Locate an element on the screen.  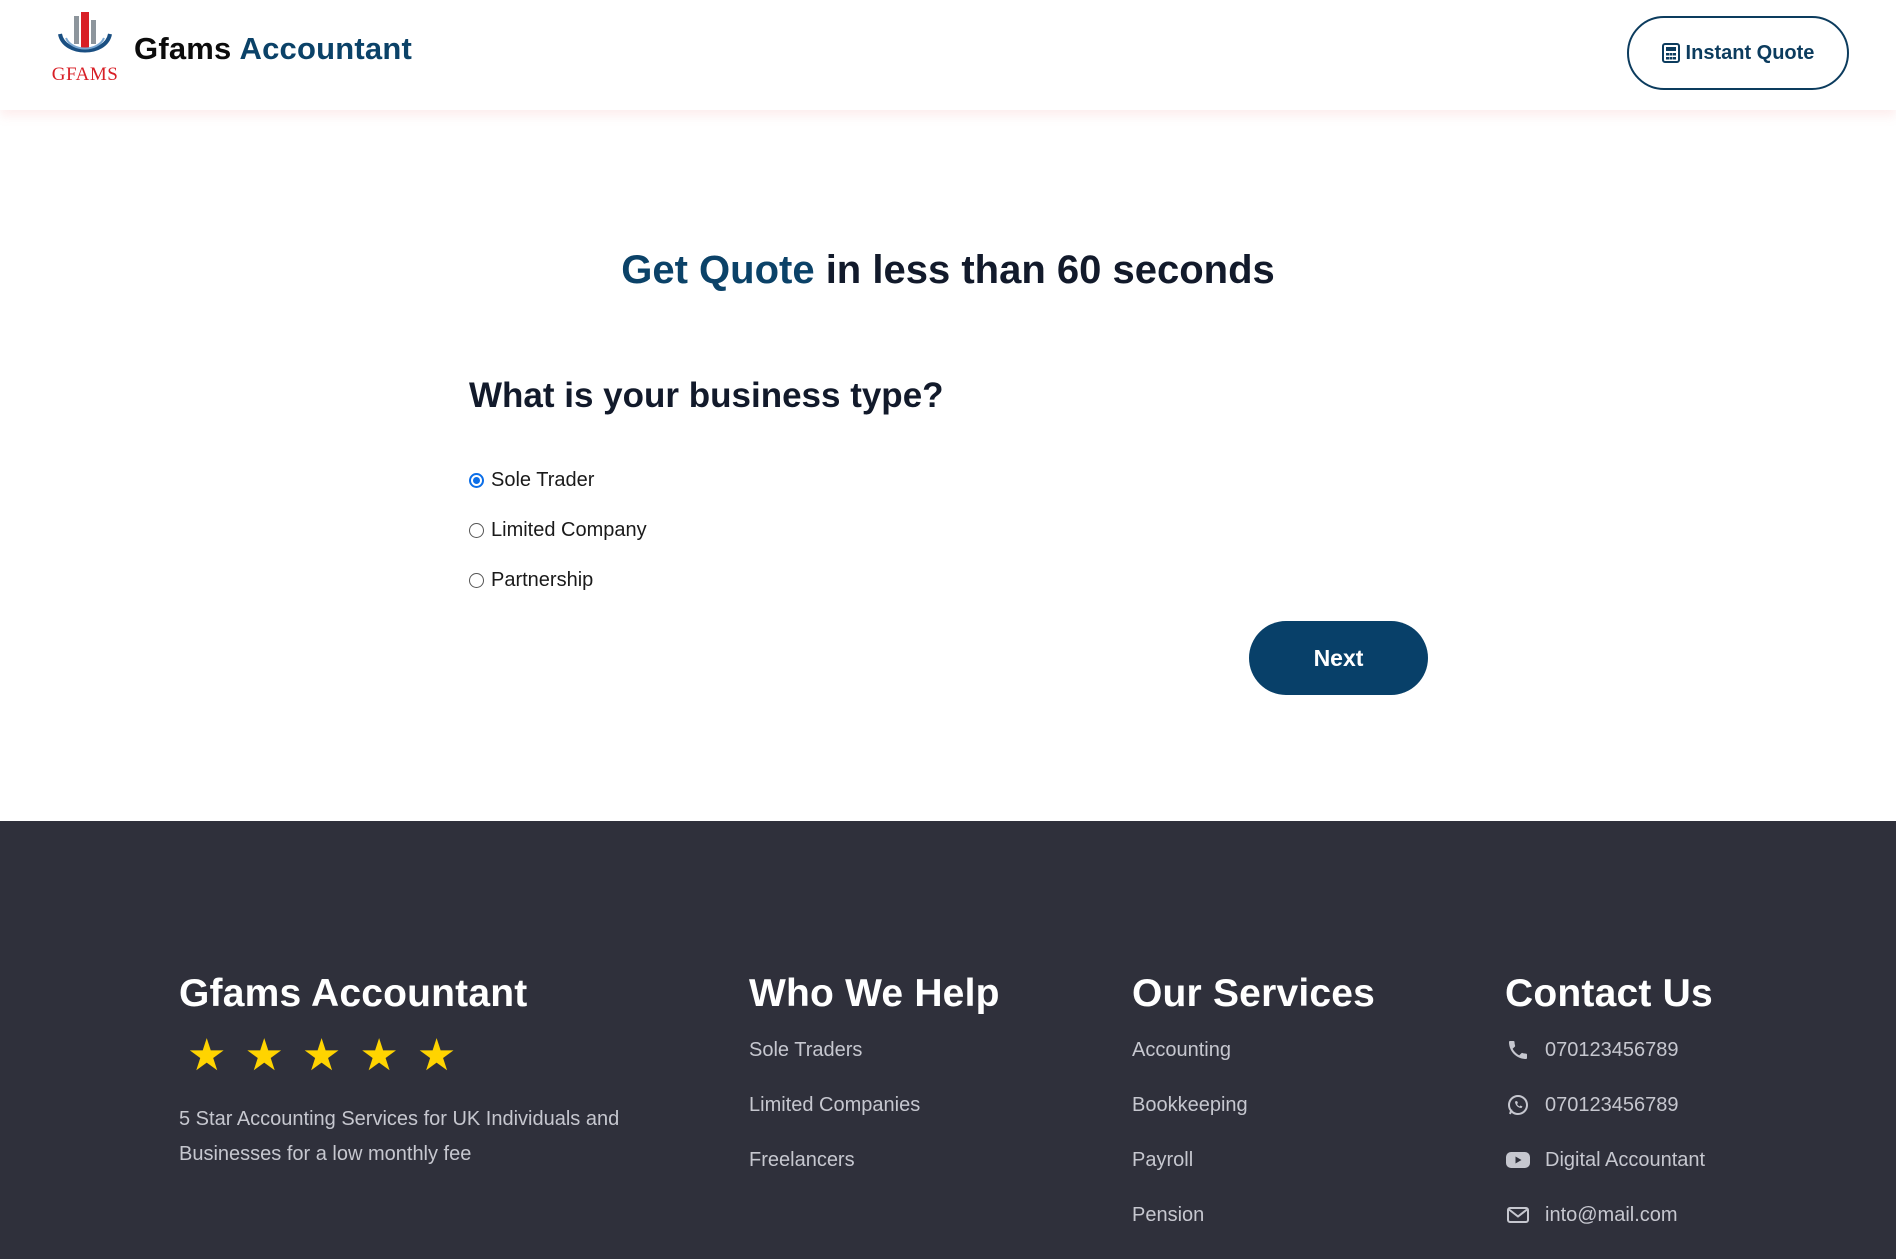
mail-icon is located at coordinates (1518, 1215).